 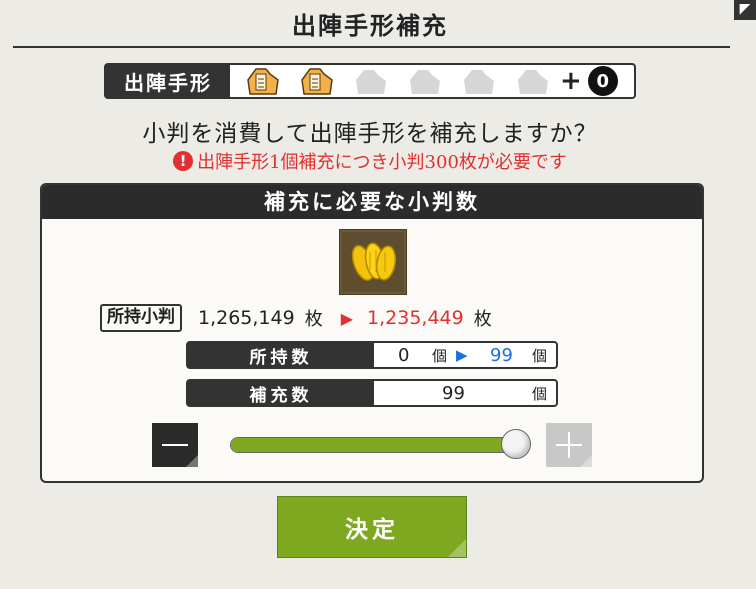 What do you see at coordinates (313, 319) in the screenshot?
I see `koban-unit: 枚` at bounding box center [313, 319].